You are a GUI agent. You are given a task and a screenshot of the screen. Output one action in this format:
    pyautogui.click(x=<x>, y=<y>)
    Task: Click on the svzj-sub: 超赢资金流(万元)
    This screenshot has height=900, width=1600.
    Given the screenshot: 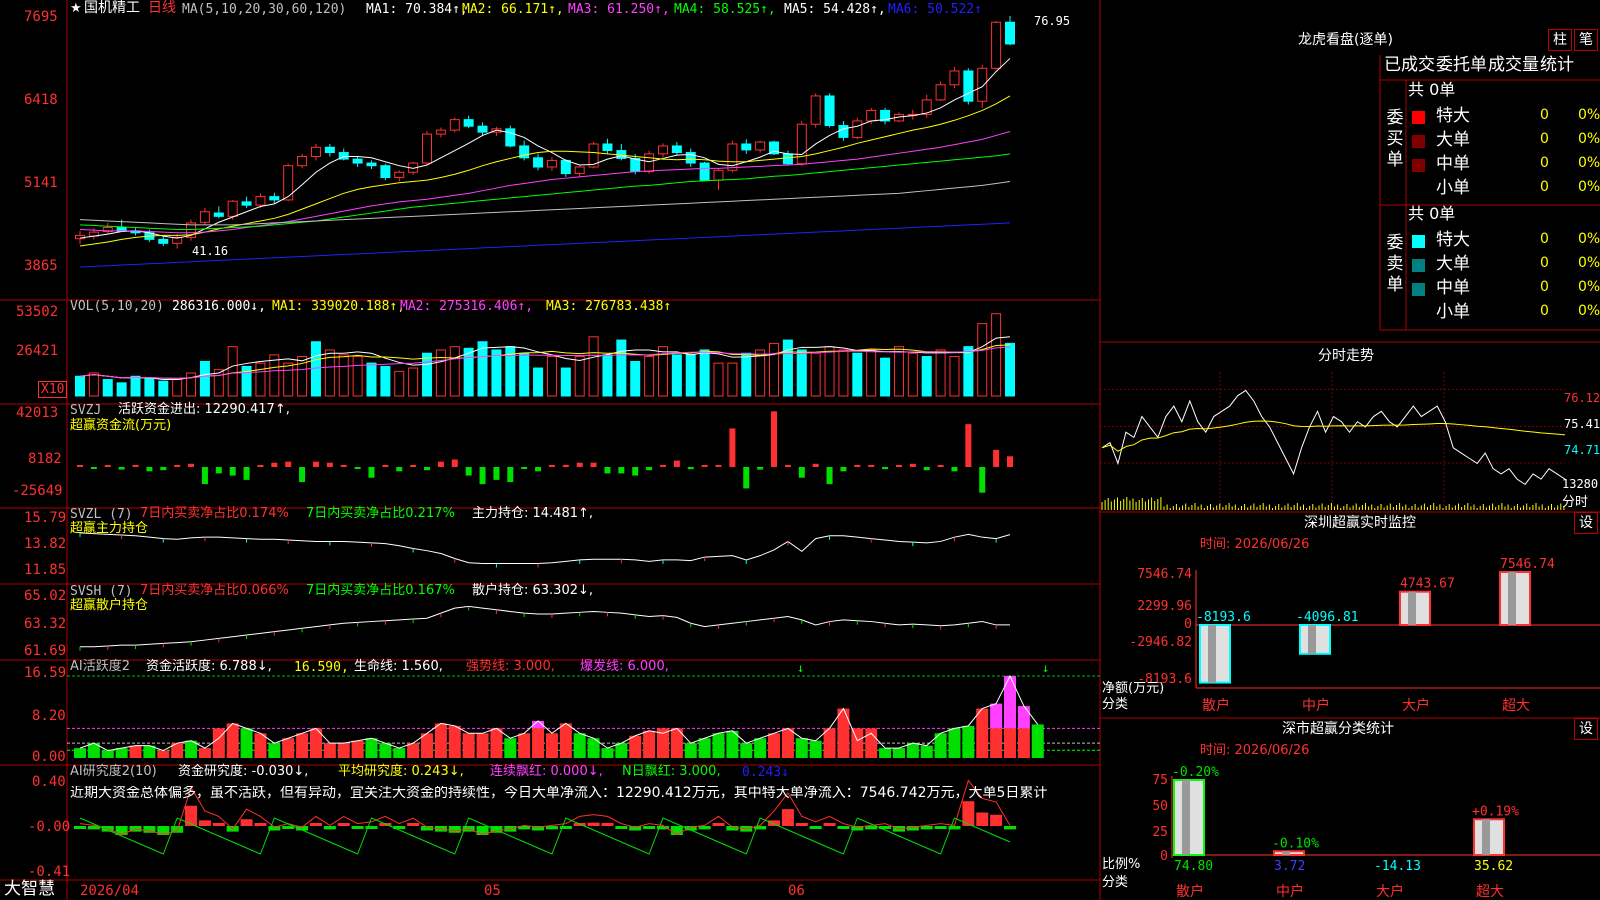 What is the action you would take?
    pyautogui.click(x=121, y=425)
    